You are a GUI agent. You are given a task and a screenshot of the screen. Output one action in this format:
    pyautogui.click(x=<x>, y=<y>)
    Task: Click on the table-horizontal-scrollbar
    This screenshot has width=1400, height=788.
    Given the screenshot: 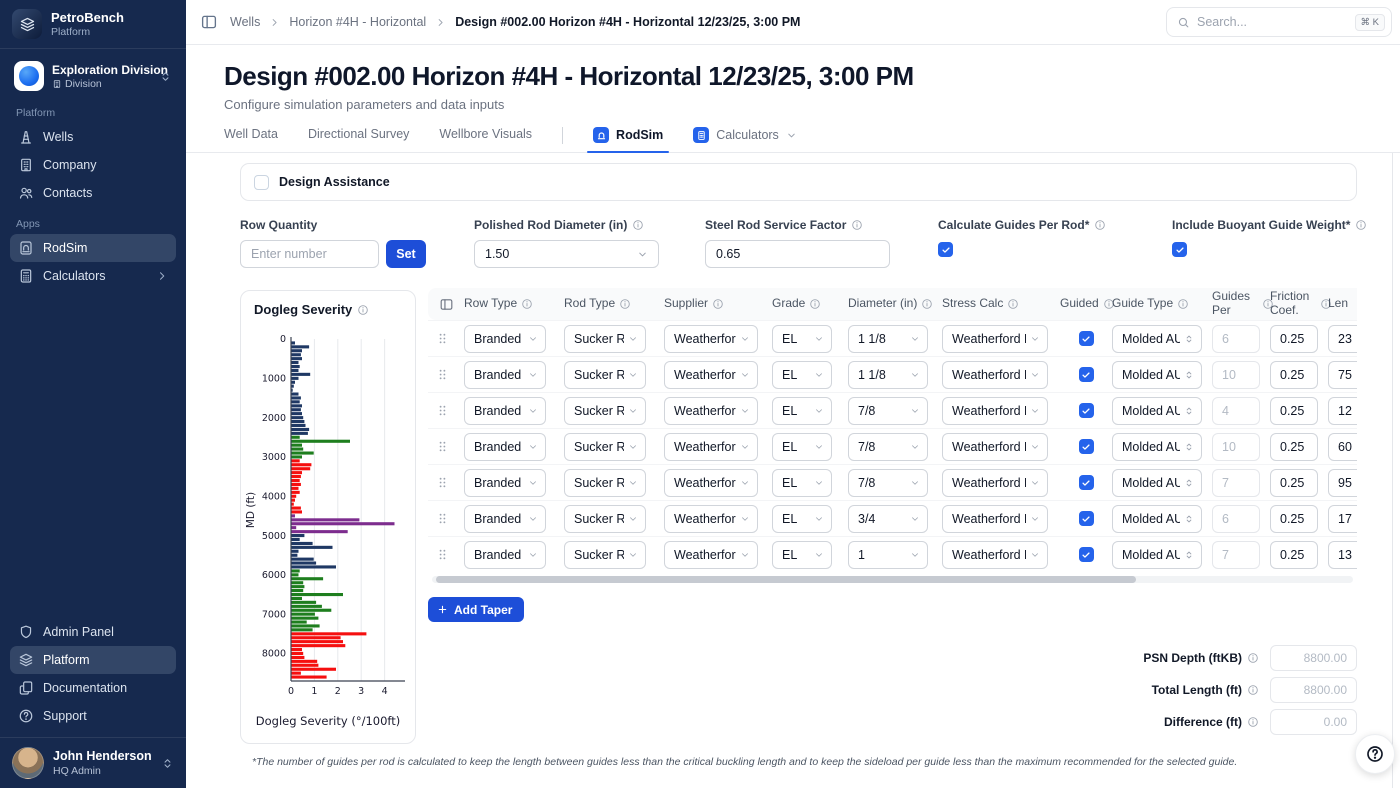 What is the action you would take?
    pyautogui.click(x=892, y=579)
    